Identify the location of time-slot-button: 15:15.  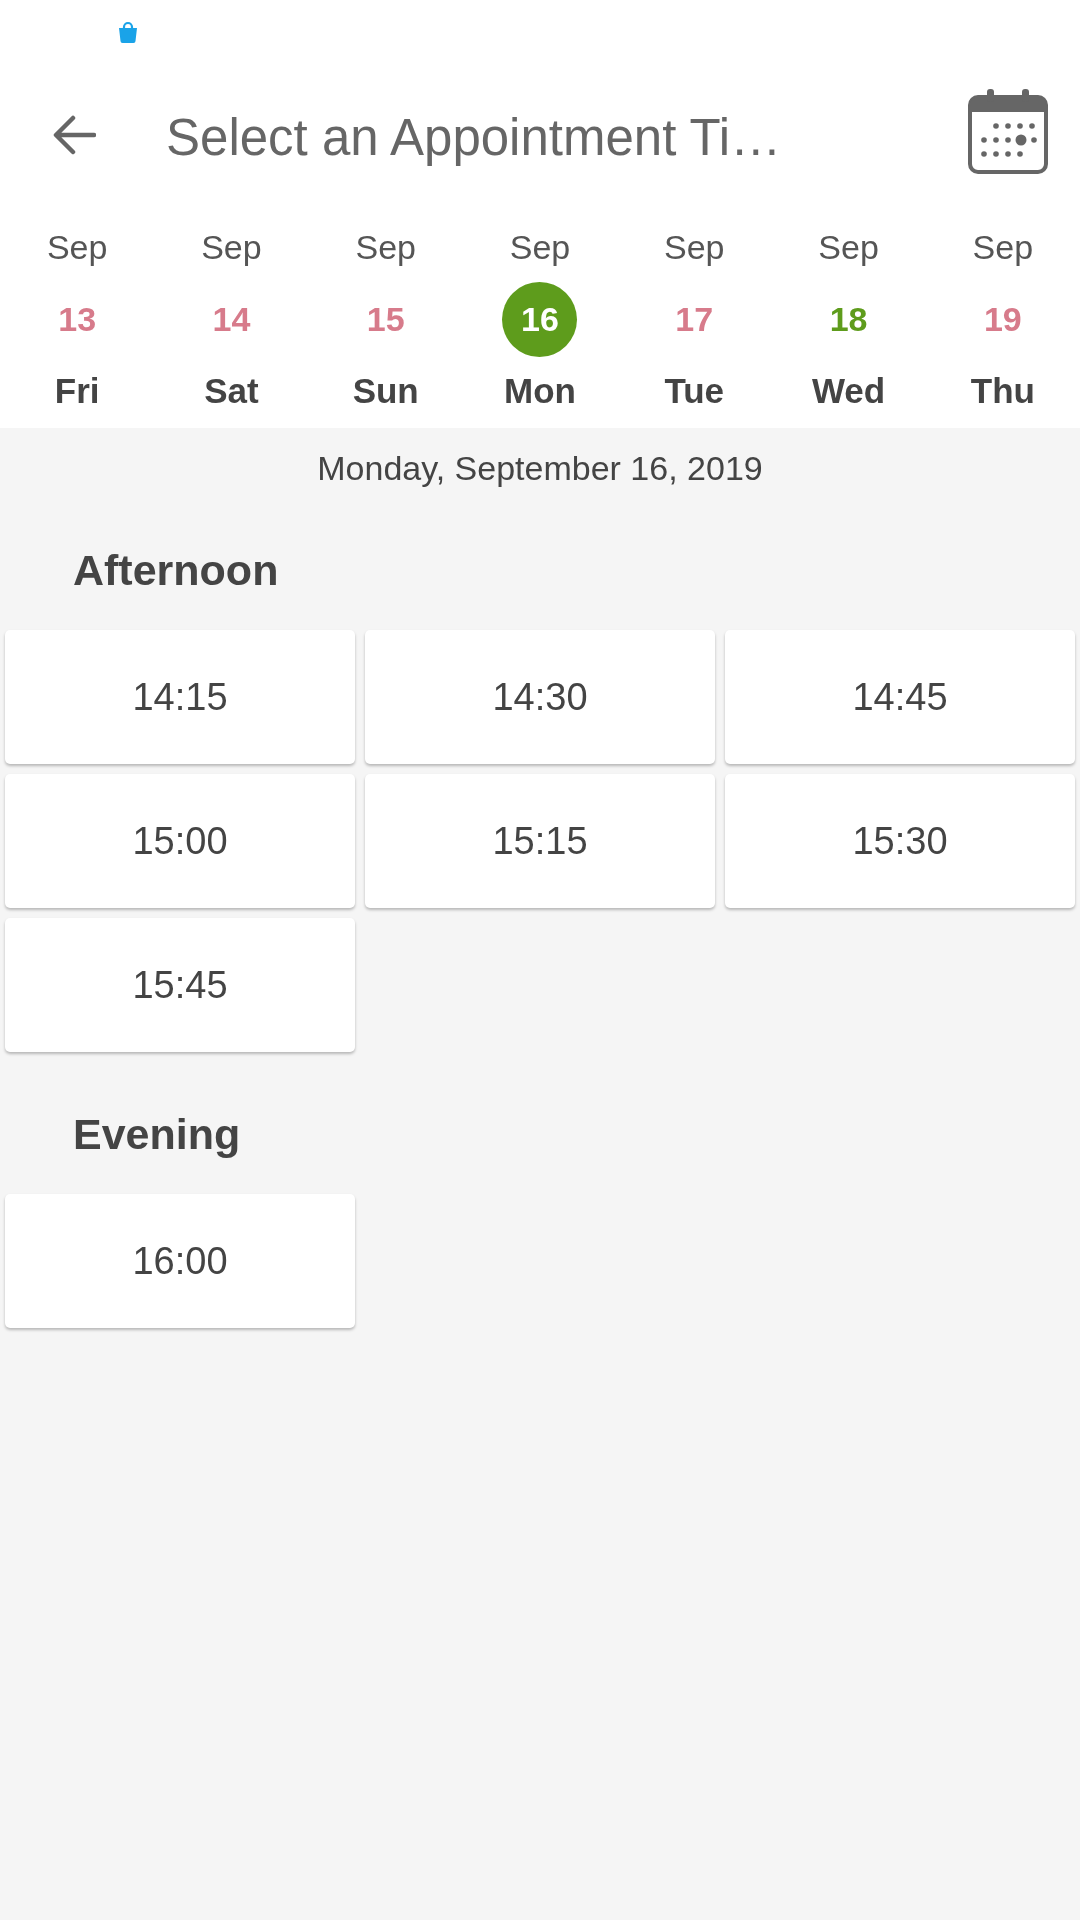
(540, 841).